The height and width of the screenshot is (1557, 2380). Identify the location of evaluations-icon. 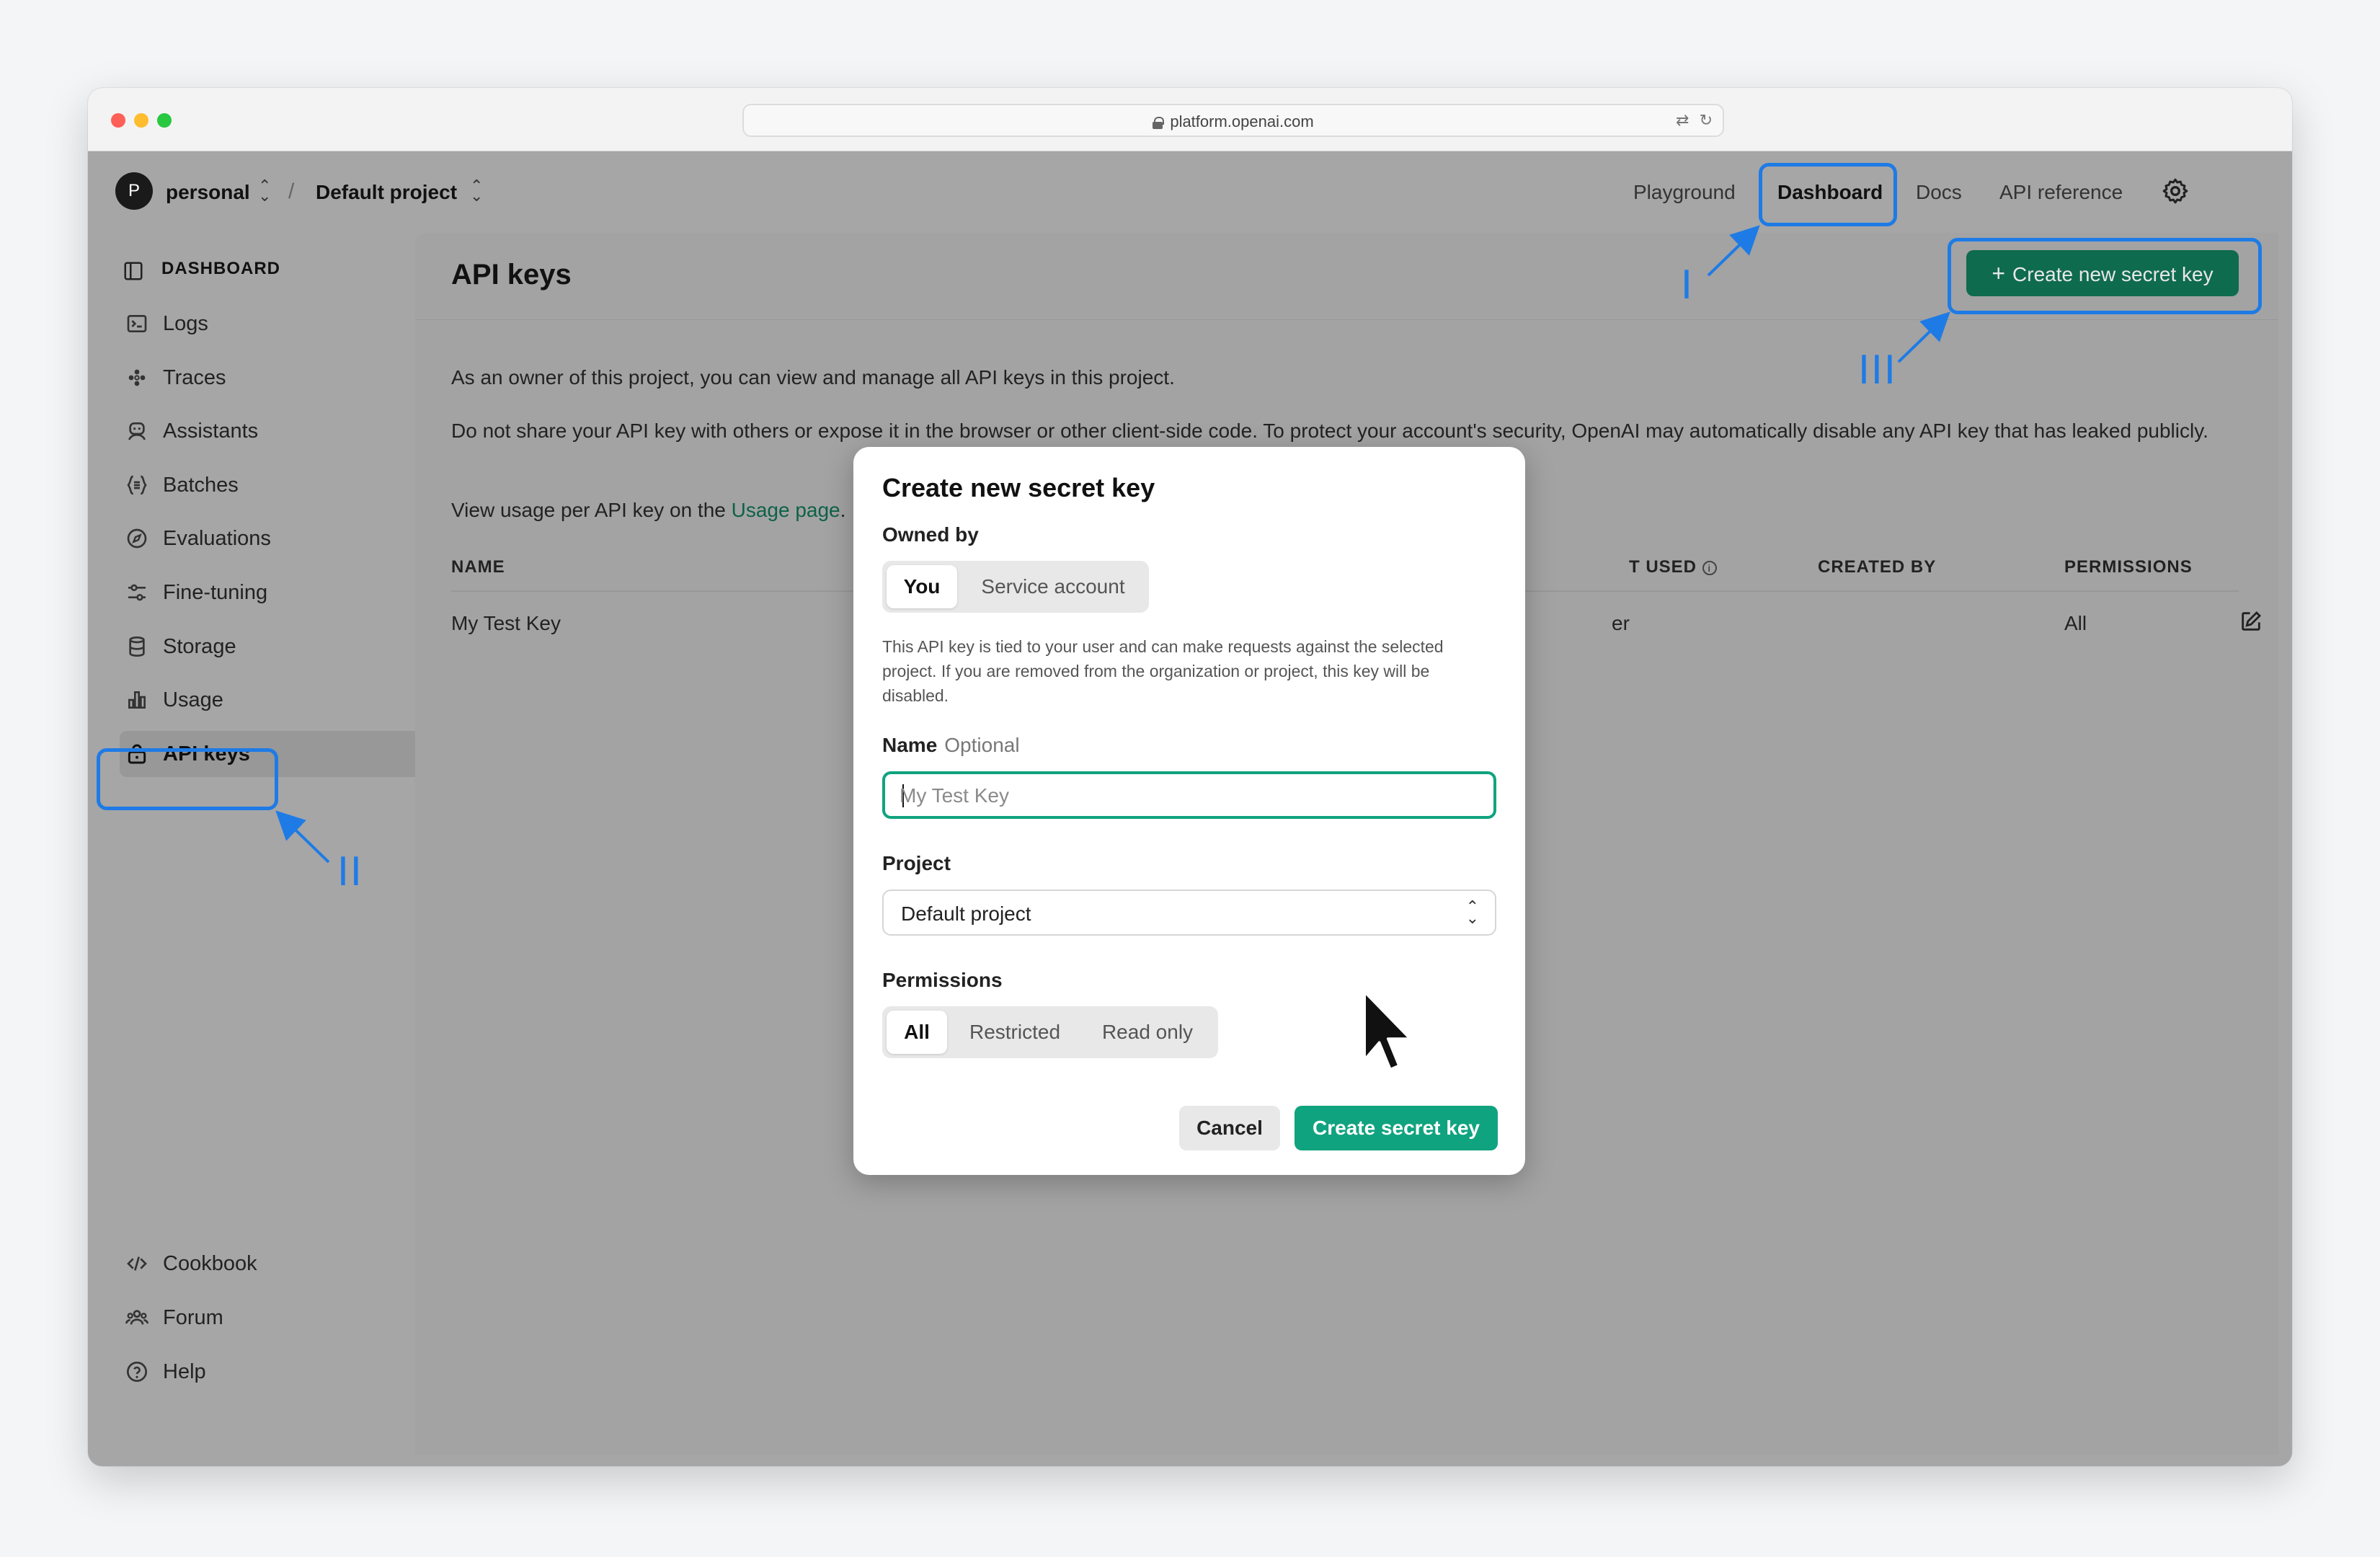
(137, 538).